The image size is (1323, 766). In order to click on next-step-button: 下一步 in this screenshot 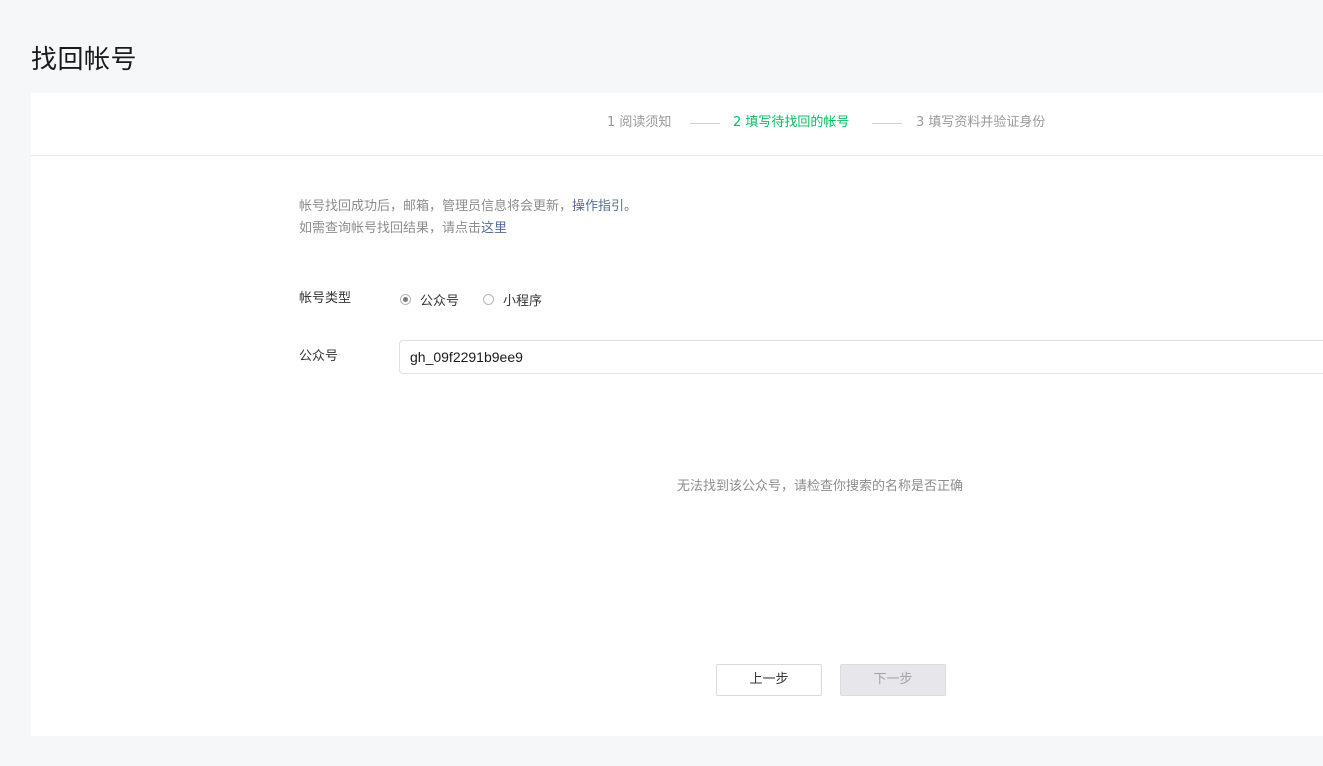, I will do `click(893, 680)`.